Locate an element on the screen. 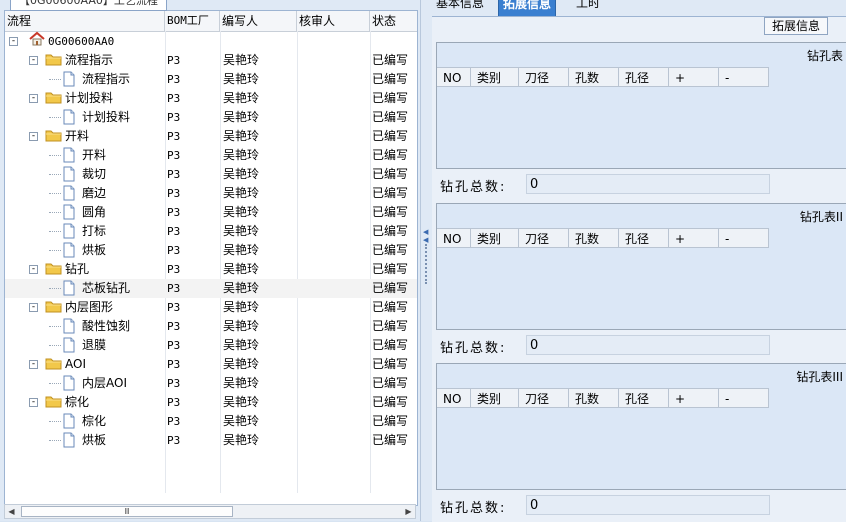 This screenshot has height=522, width=846. tree-row: 芯板钻孔 P3 吴艳玲 已编写 is located at coordinates (211, 288).